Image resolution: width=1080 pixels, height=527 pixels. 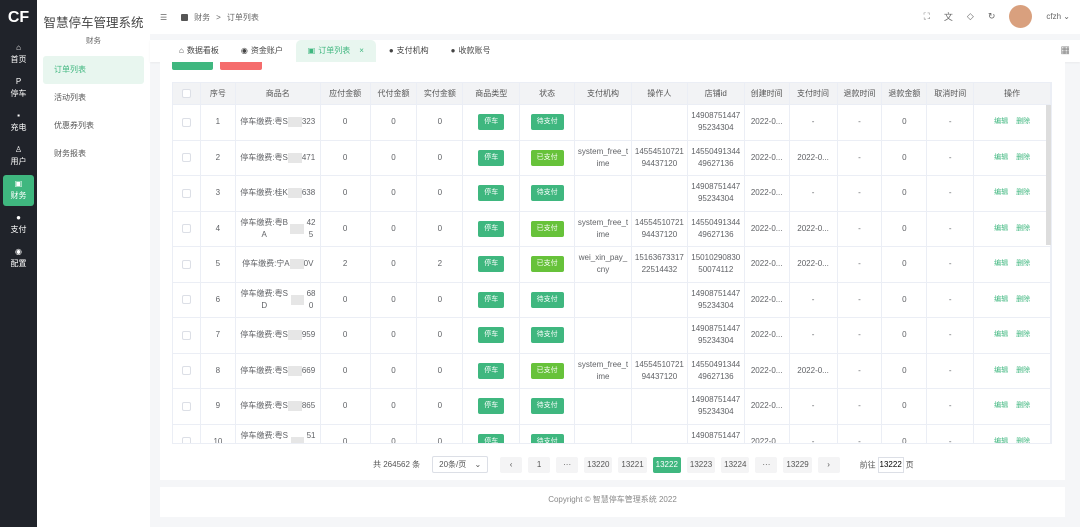 I want to click on payment-org-cell, so click(x=603, y=193).